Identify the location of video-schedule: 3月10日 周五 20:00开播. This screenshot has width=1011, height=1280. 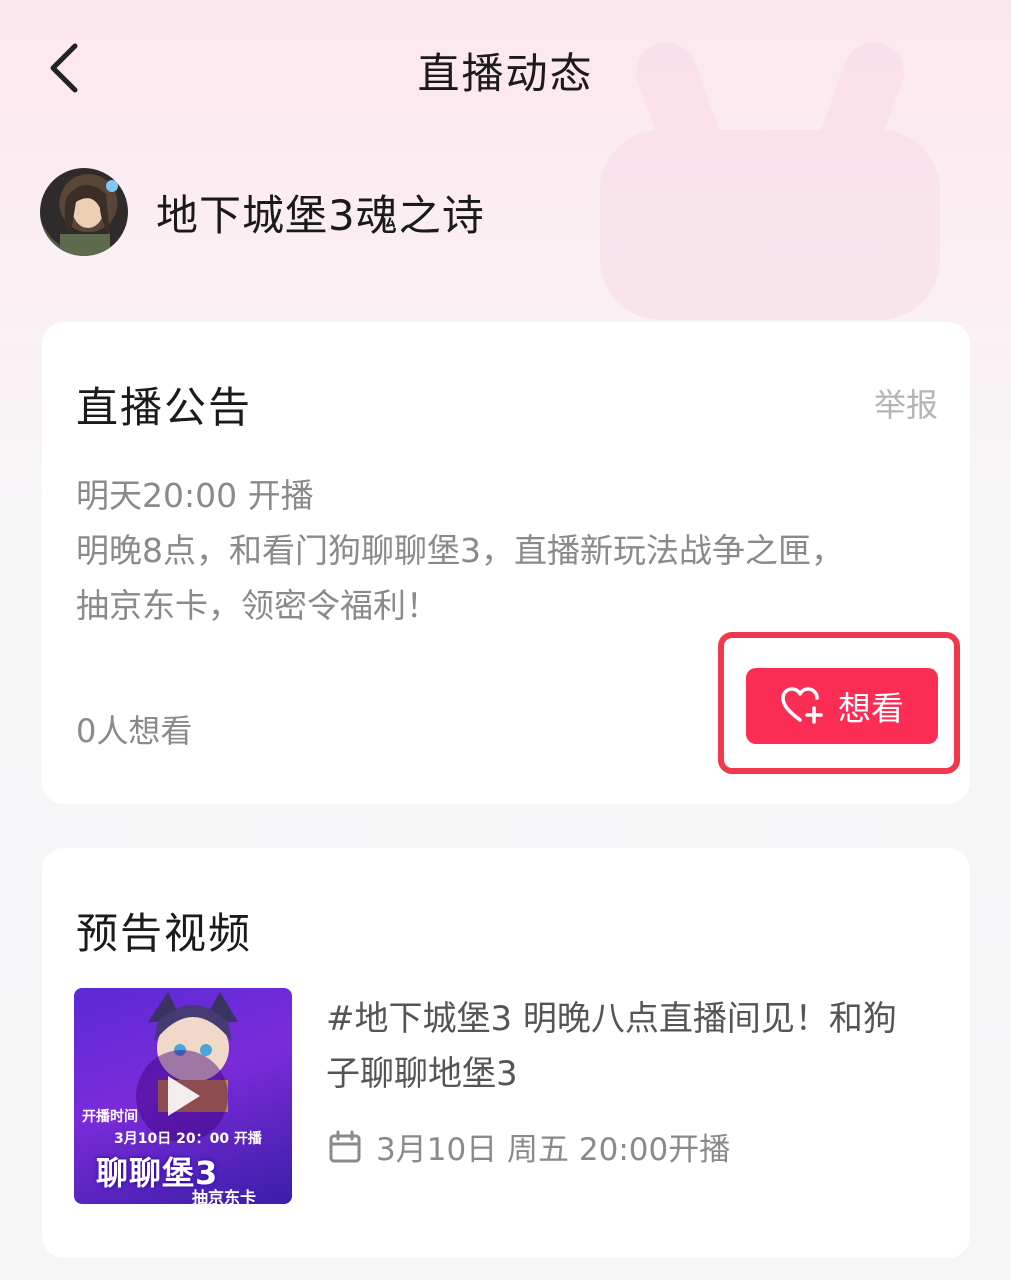
(529, 1146).